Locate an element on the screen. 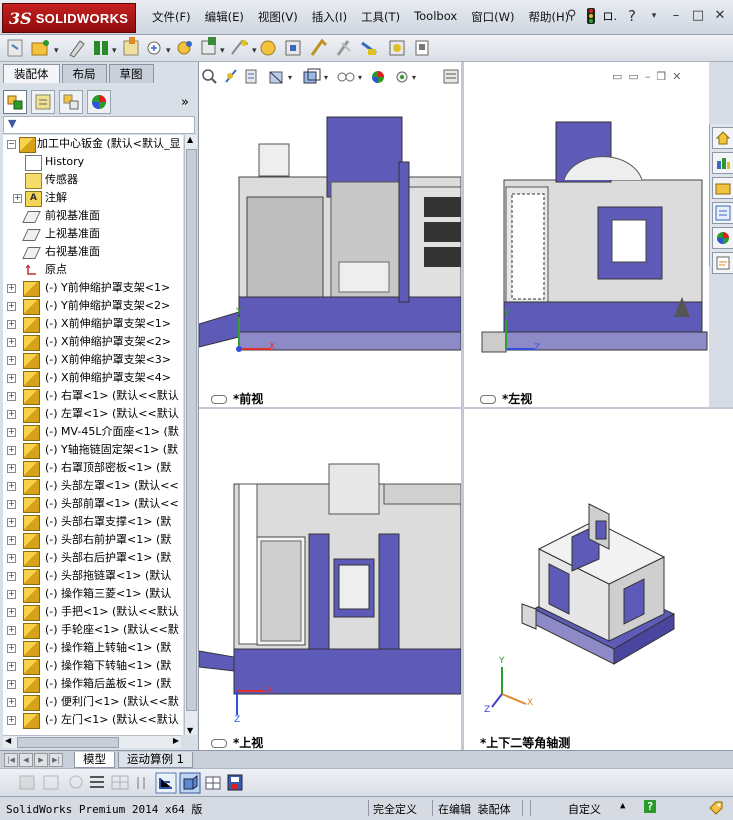 The image size is (733, 820). display-manager-icon is located at coordinates (99, 102).